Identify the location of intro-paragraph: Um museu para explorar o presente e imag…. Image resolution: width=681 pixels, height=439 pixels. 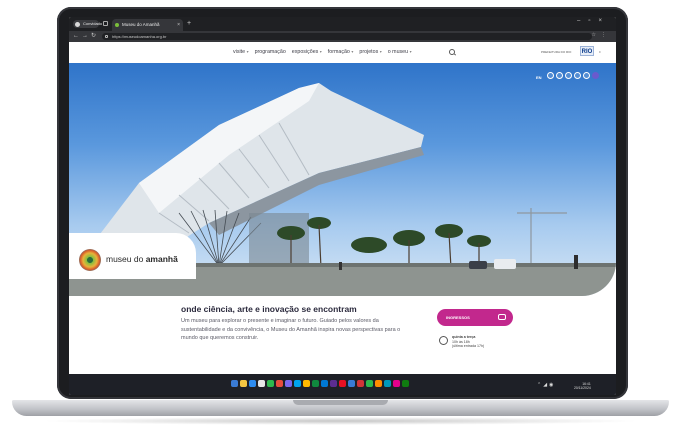
(291, 329).